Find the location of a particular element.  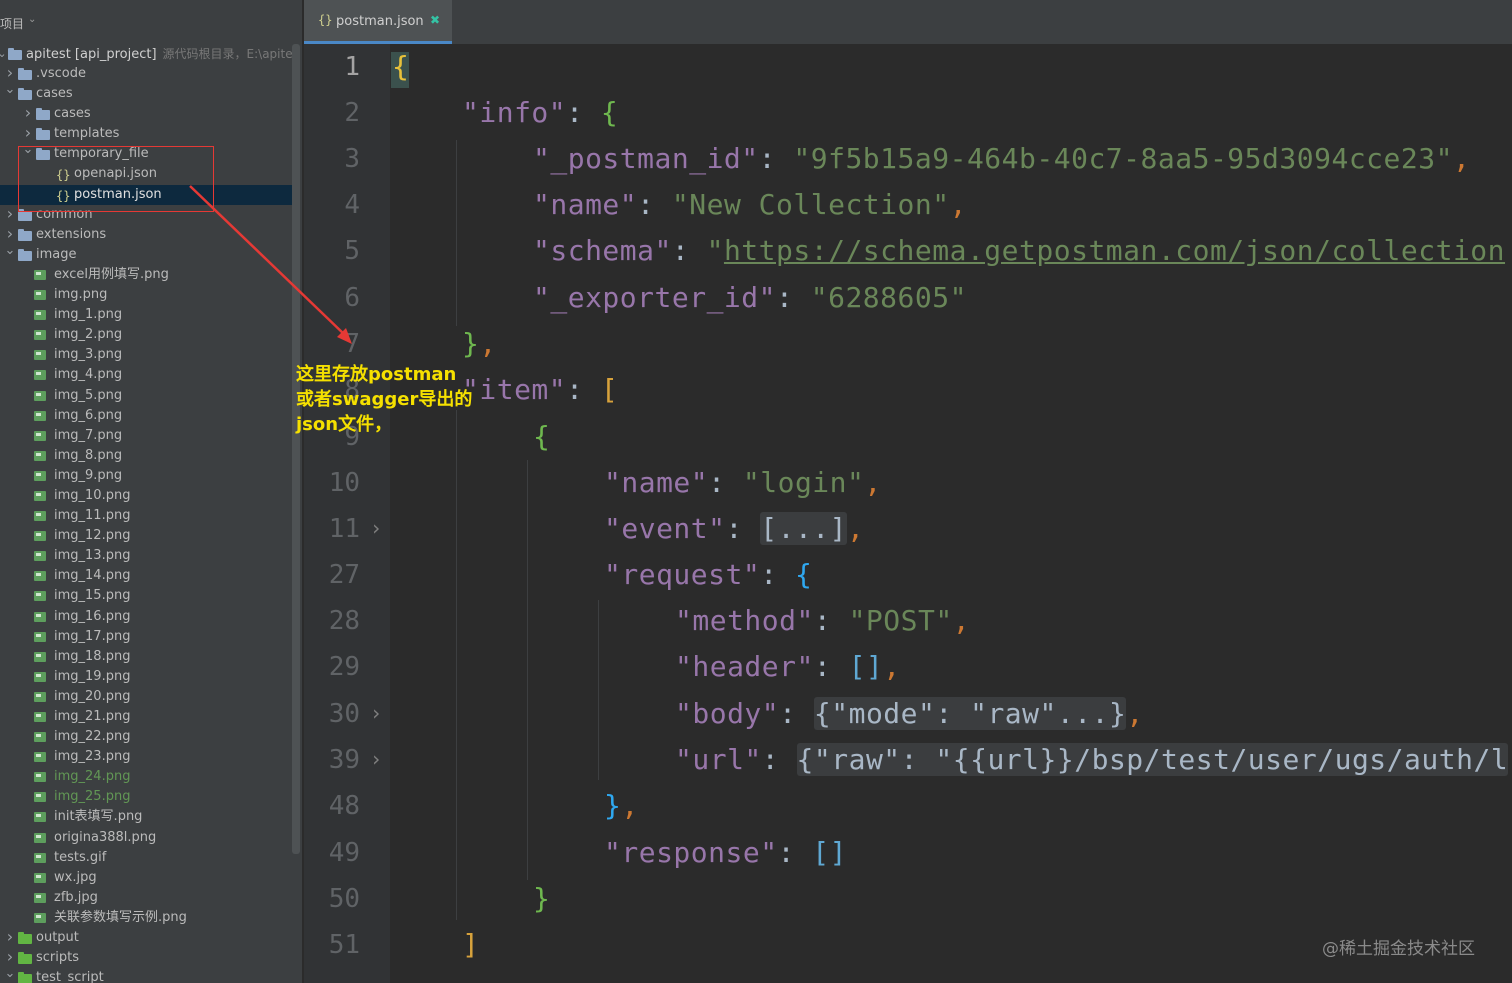

tree-item-label: img_7.png is located at coordinates (88, 435).